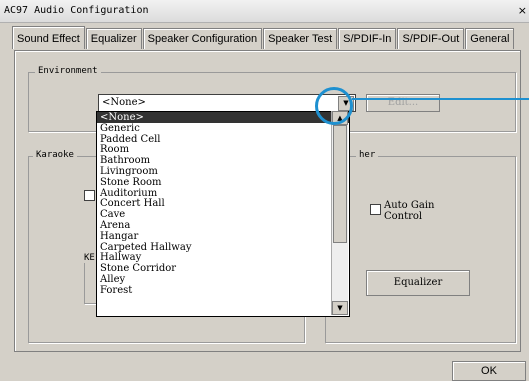 The image size is (529, 381). Describe the element at coordinates (223, 149) in the screenshot. I see `list-item: Room` at that location.